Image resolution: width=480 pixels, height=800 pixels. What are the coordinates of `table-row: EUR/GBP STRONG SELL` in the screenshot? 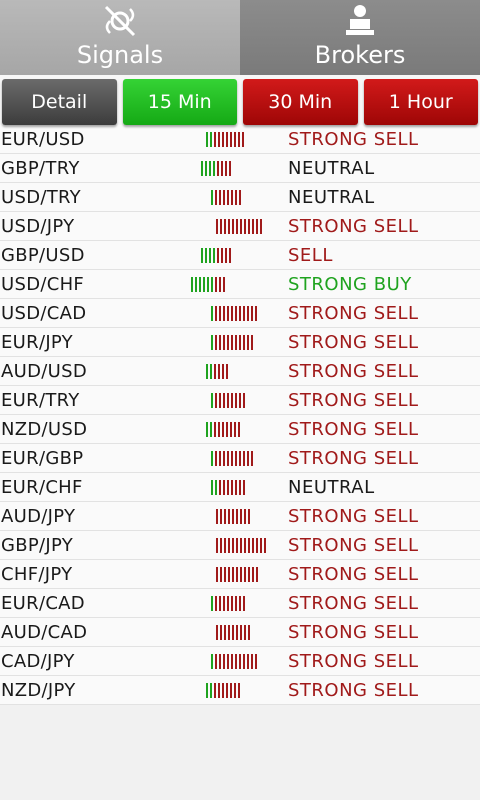 It's located at (240, 458).